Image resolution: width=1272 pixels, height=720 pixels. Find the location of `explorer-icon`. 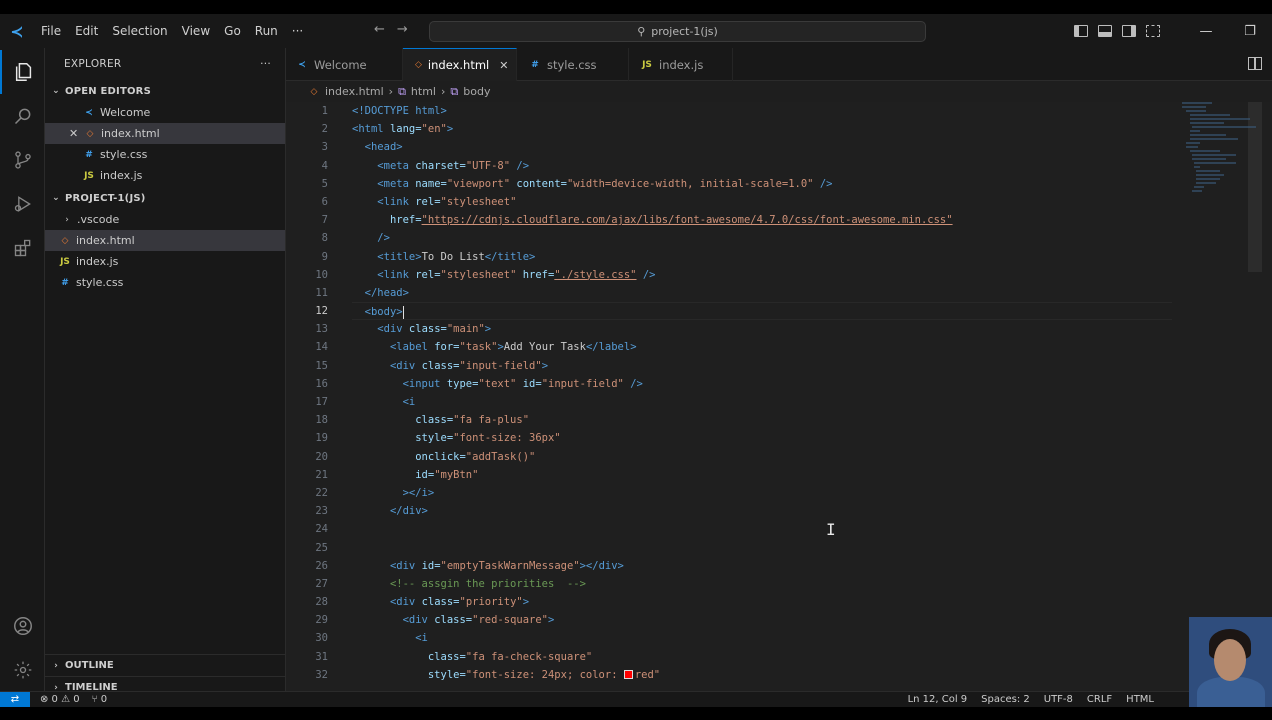

explorer-icon is located at coordinates (22, 72).